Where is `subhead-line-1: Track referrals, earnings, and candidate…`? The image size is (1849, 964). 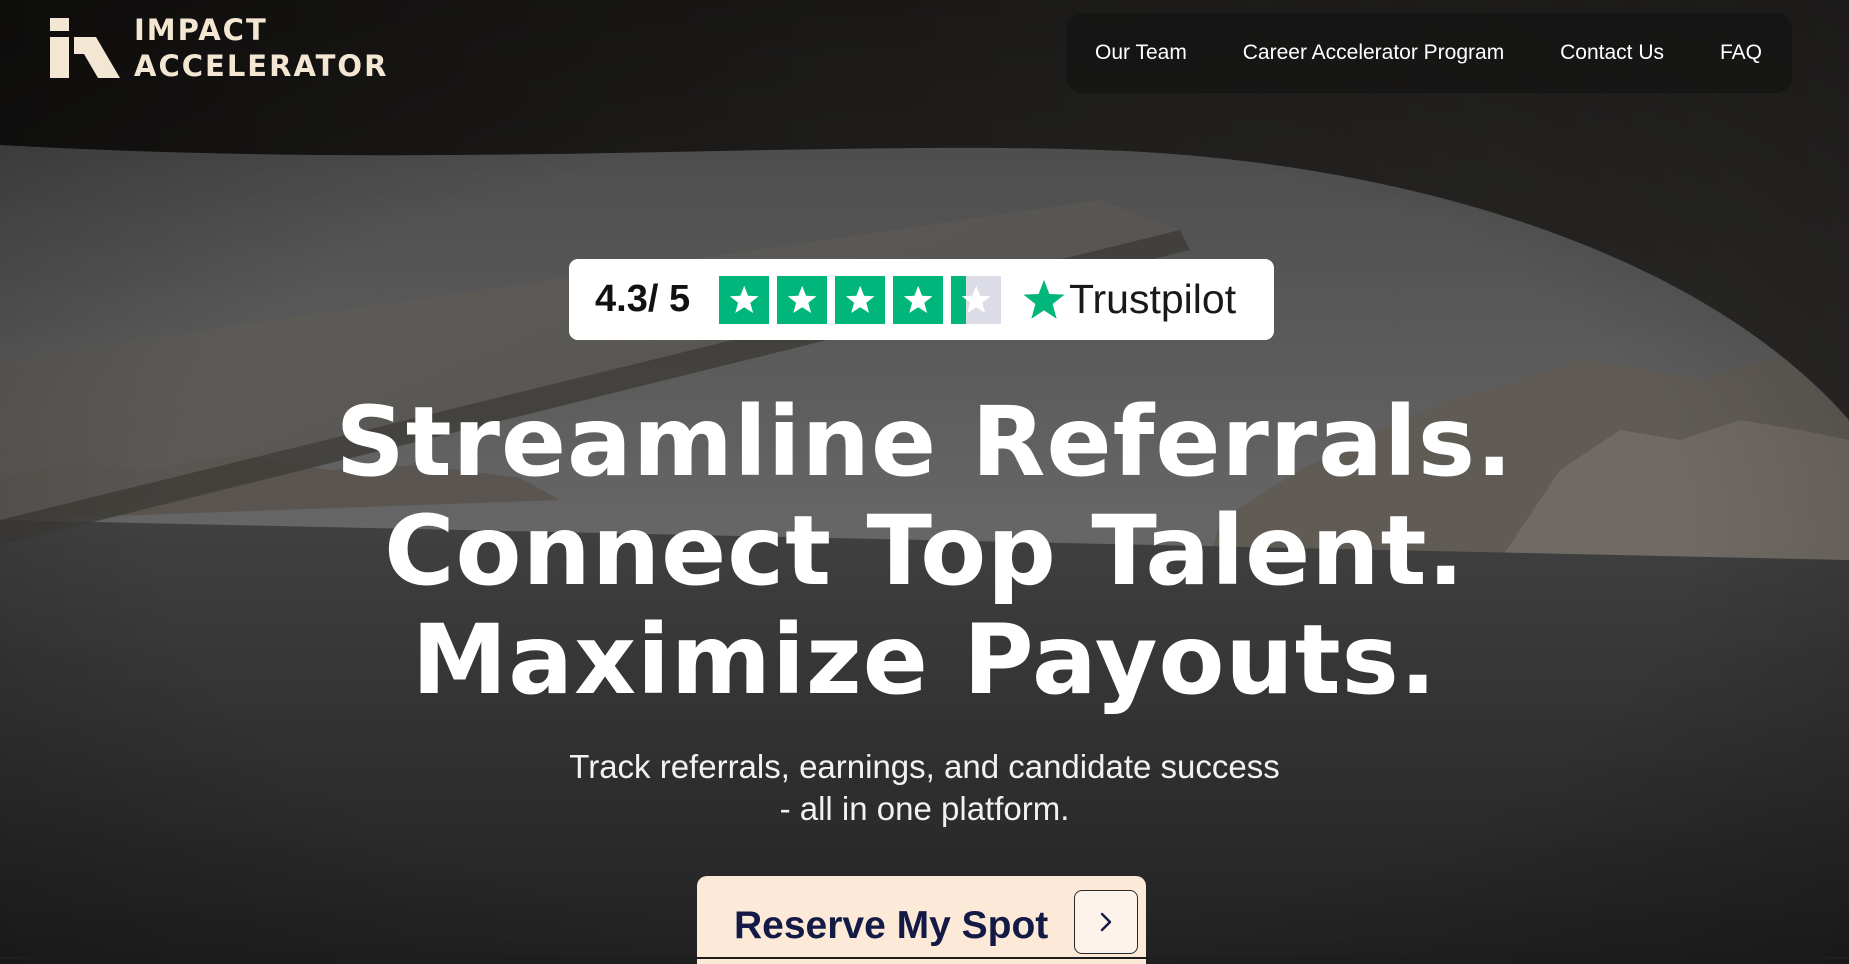 subhead-line-1: Track referrals, earnings, and candidate… is located at coordinates (924, 766).